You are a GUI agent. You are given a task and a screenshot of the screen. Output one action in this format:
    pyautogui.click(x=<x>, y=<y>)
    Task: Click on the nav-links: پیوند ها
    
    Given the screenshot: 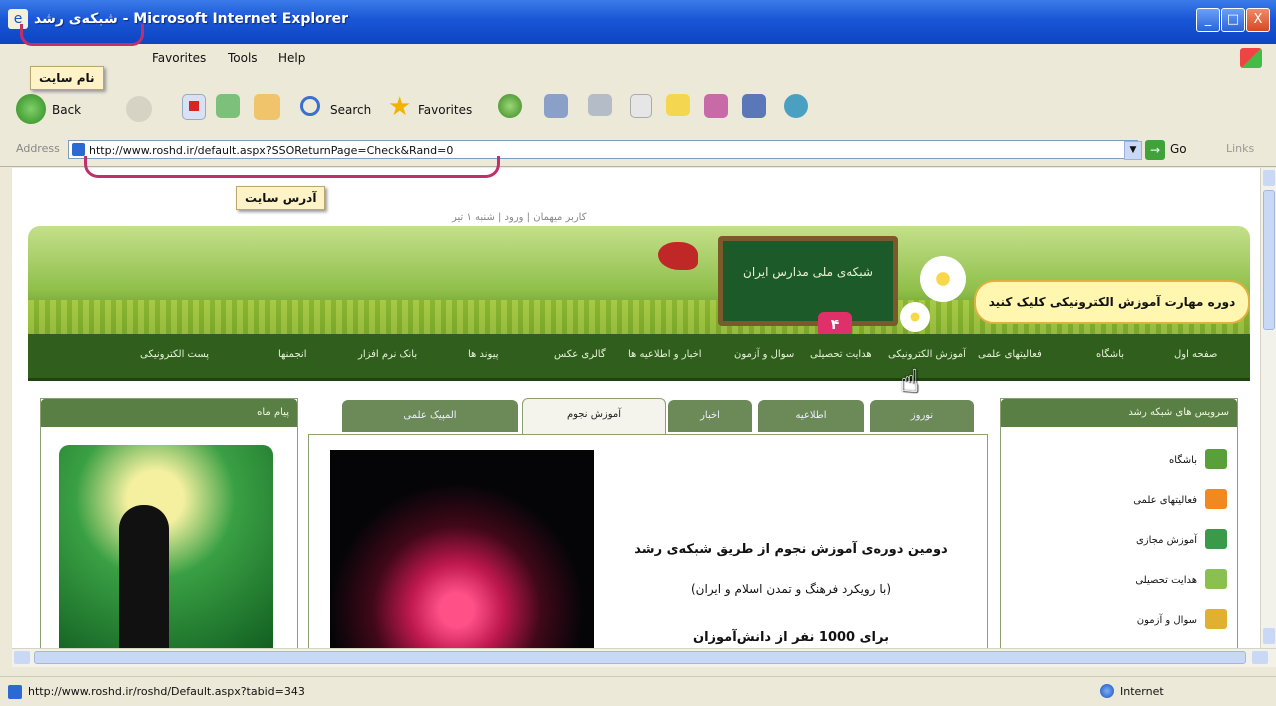 What is the action you would take?
    pyautogui.click(x=483, y=354)
    